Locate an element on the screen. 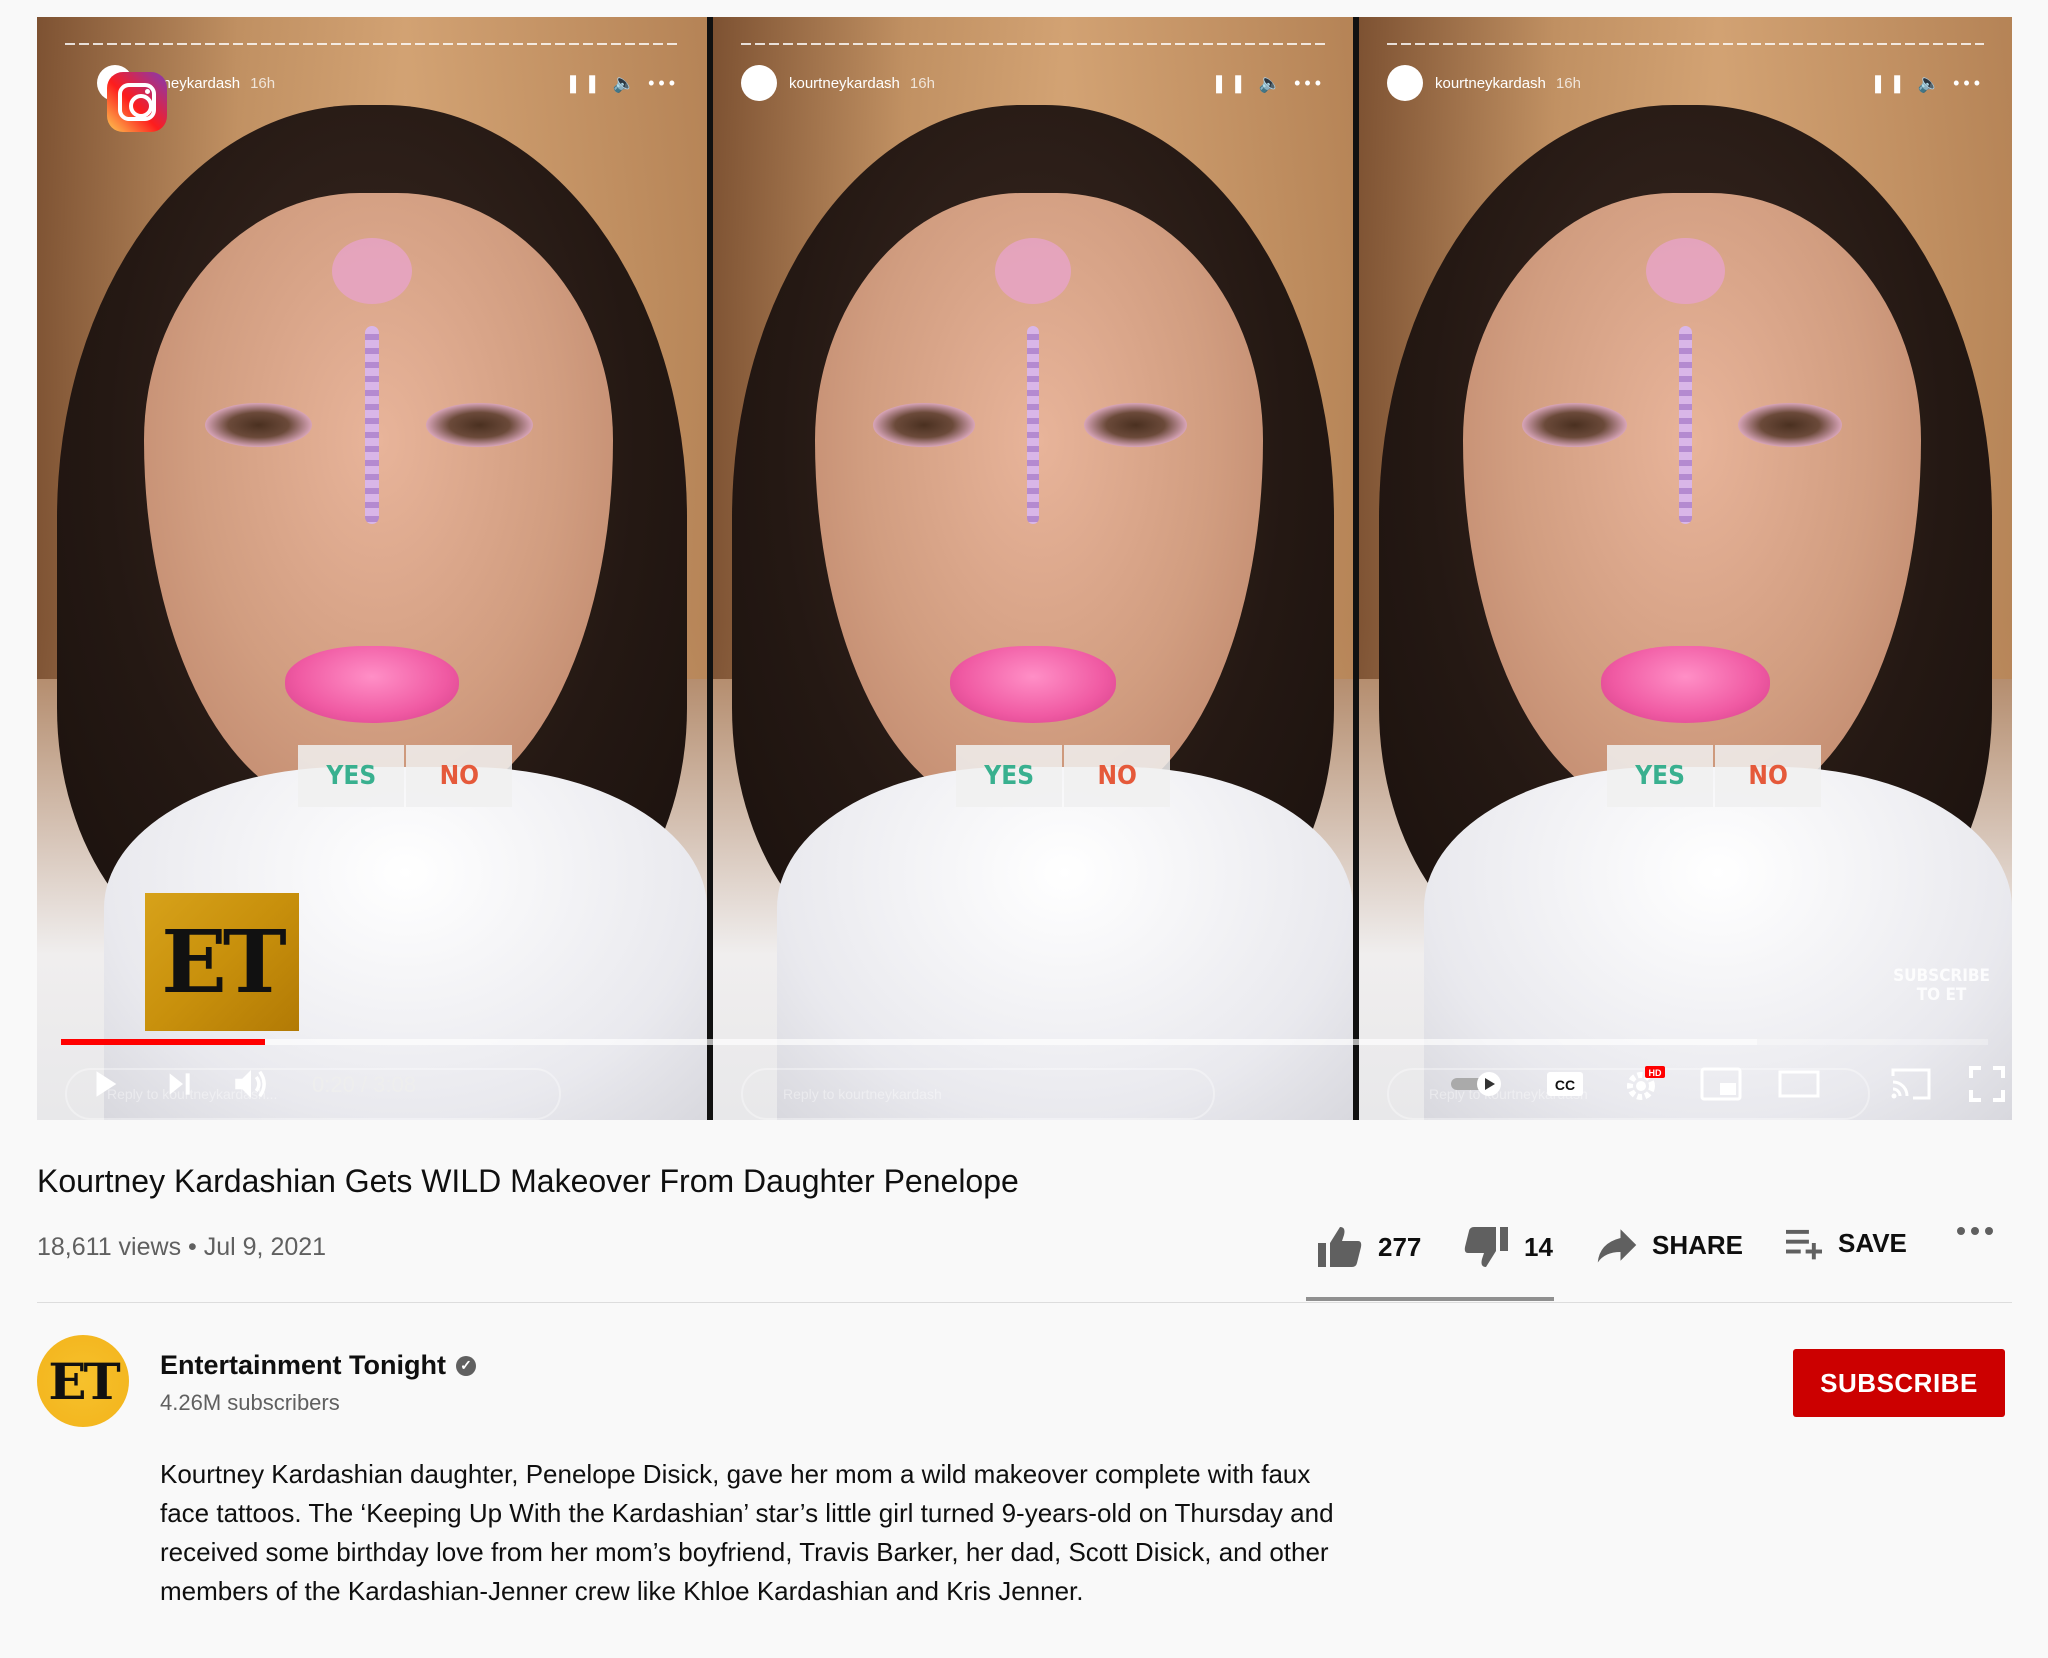  next-button is located at coordinates (179, 1084).